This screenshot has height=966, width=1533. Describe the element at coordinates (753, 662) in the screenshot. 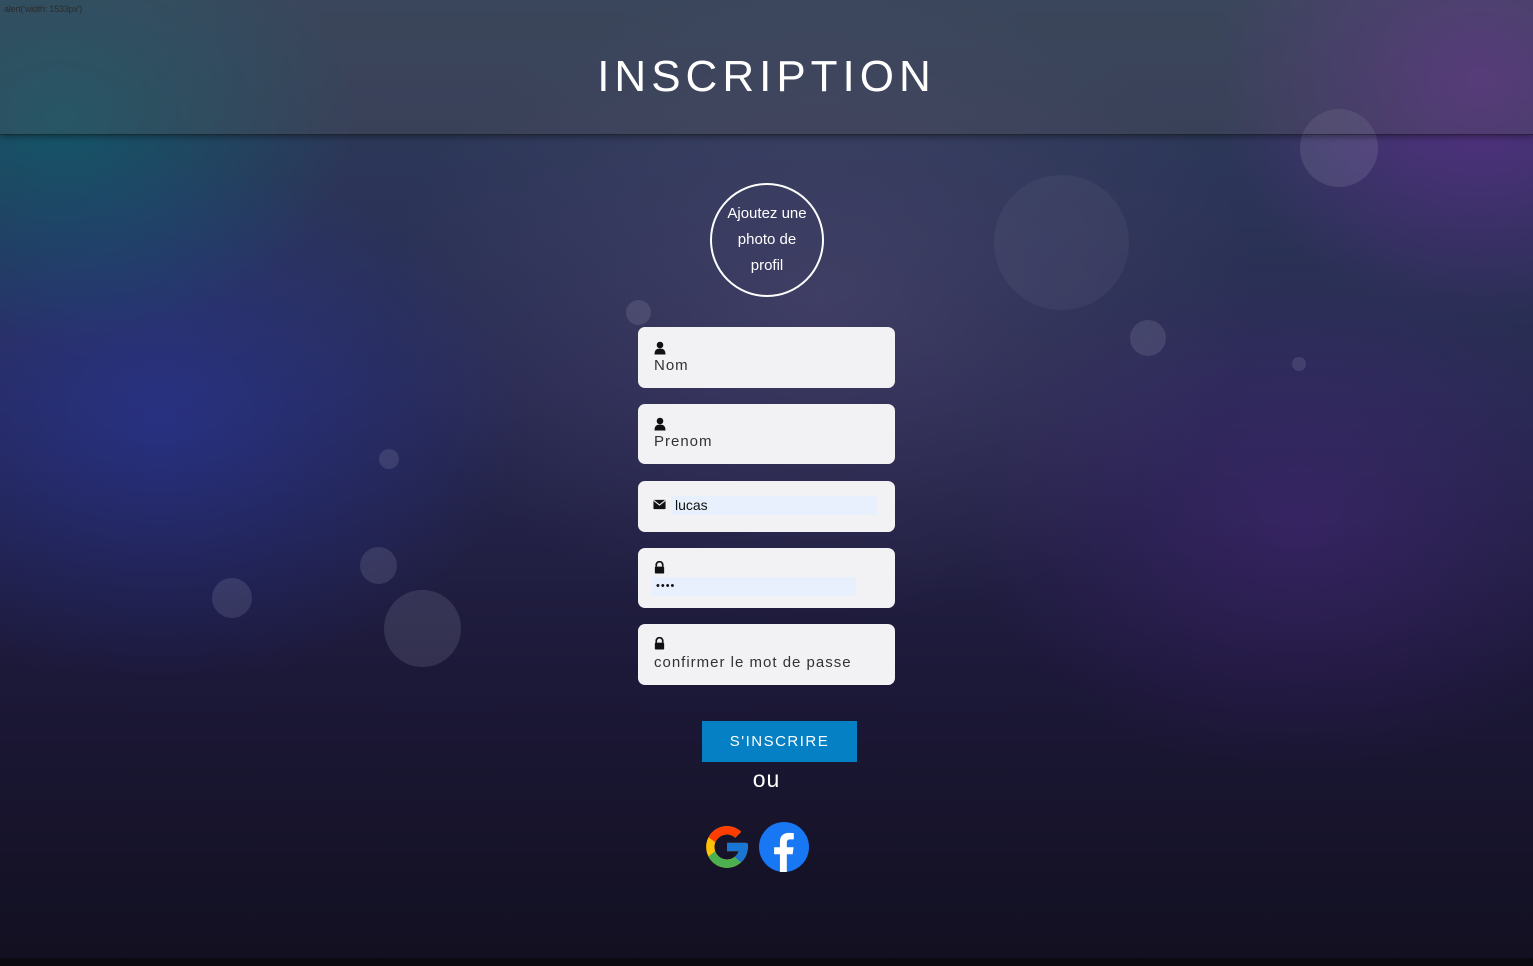

I see `confirm-password-placeholder: confirmer le mot de passe` at that location.